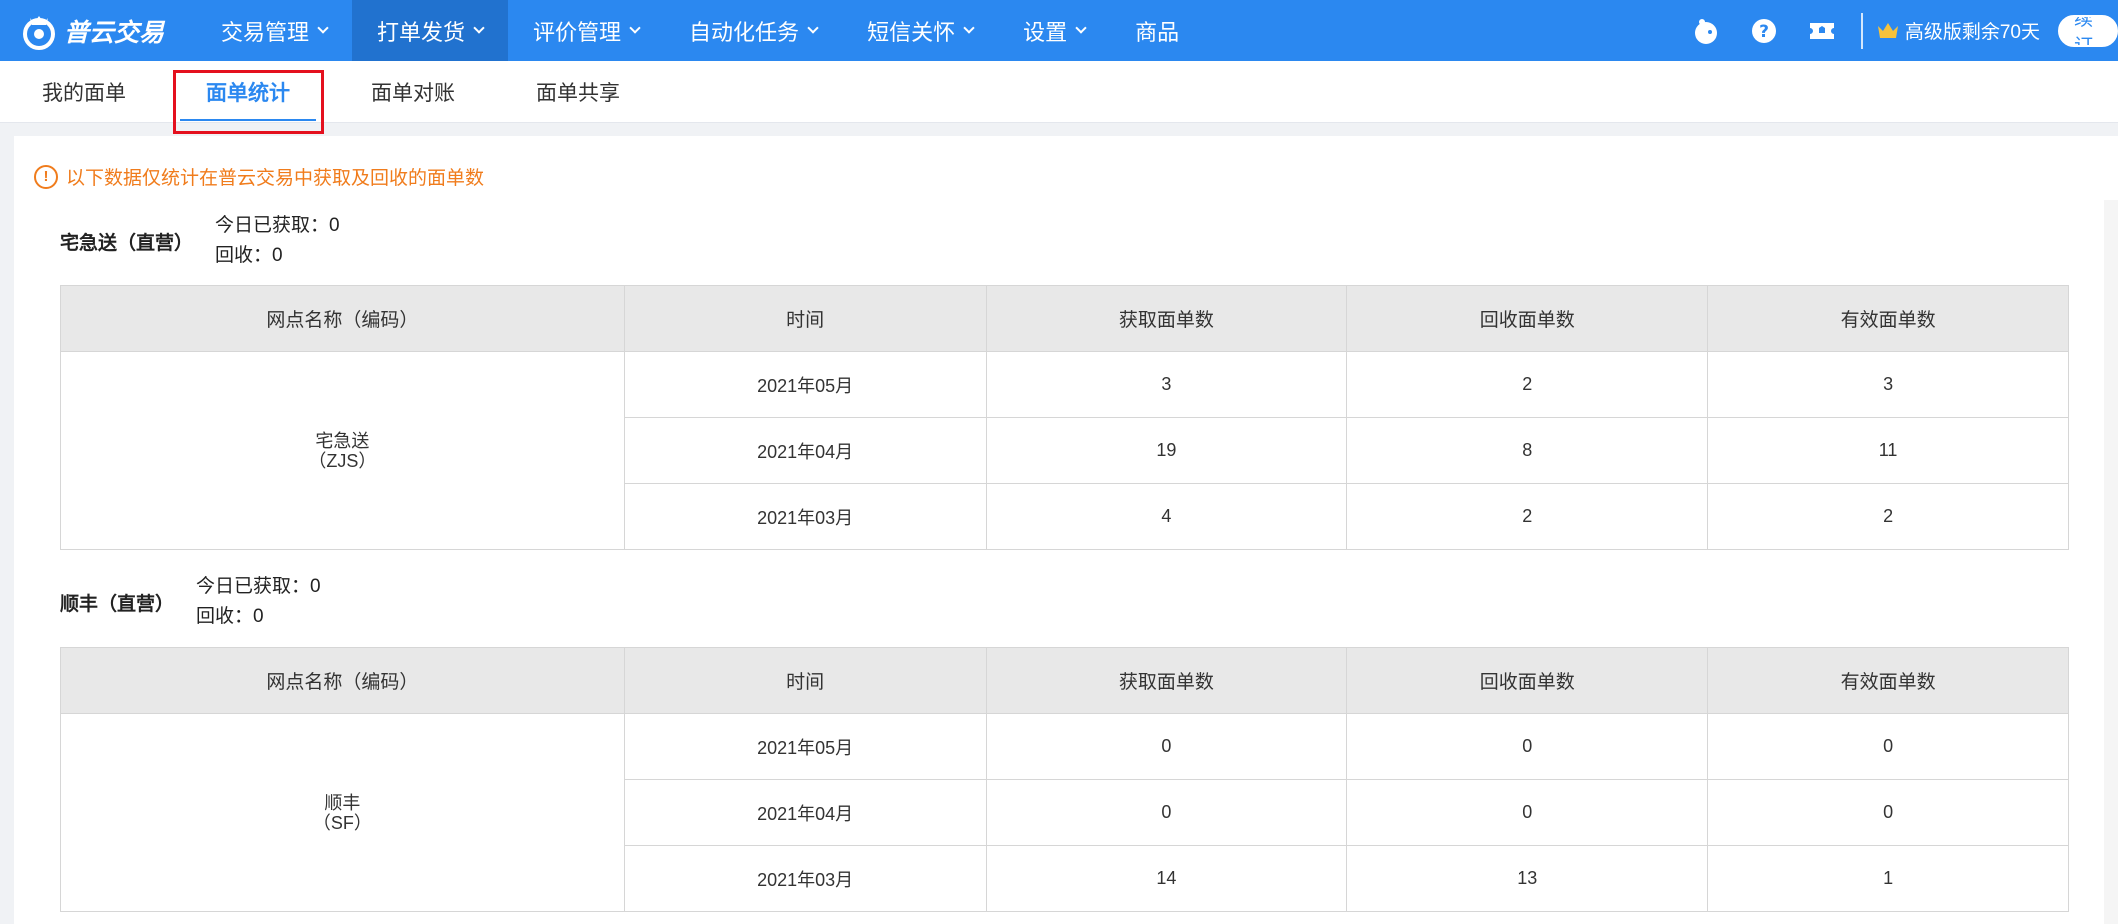 The image size is (2118, 924). Describe the element at coordinates (1861, 30) in the screenshot. I see `header-divider` at that location.